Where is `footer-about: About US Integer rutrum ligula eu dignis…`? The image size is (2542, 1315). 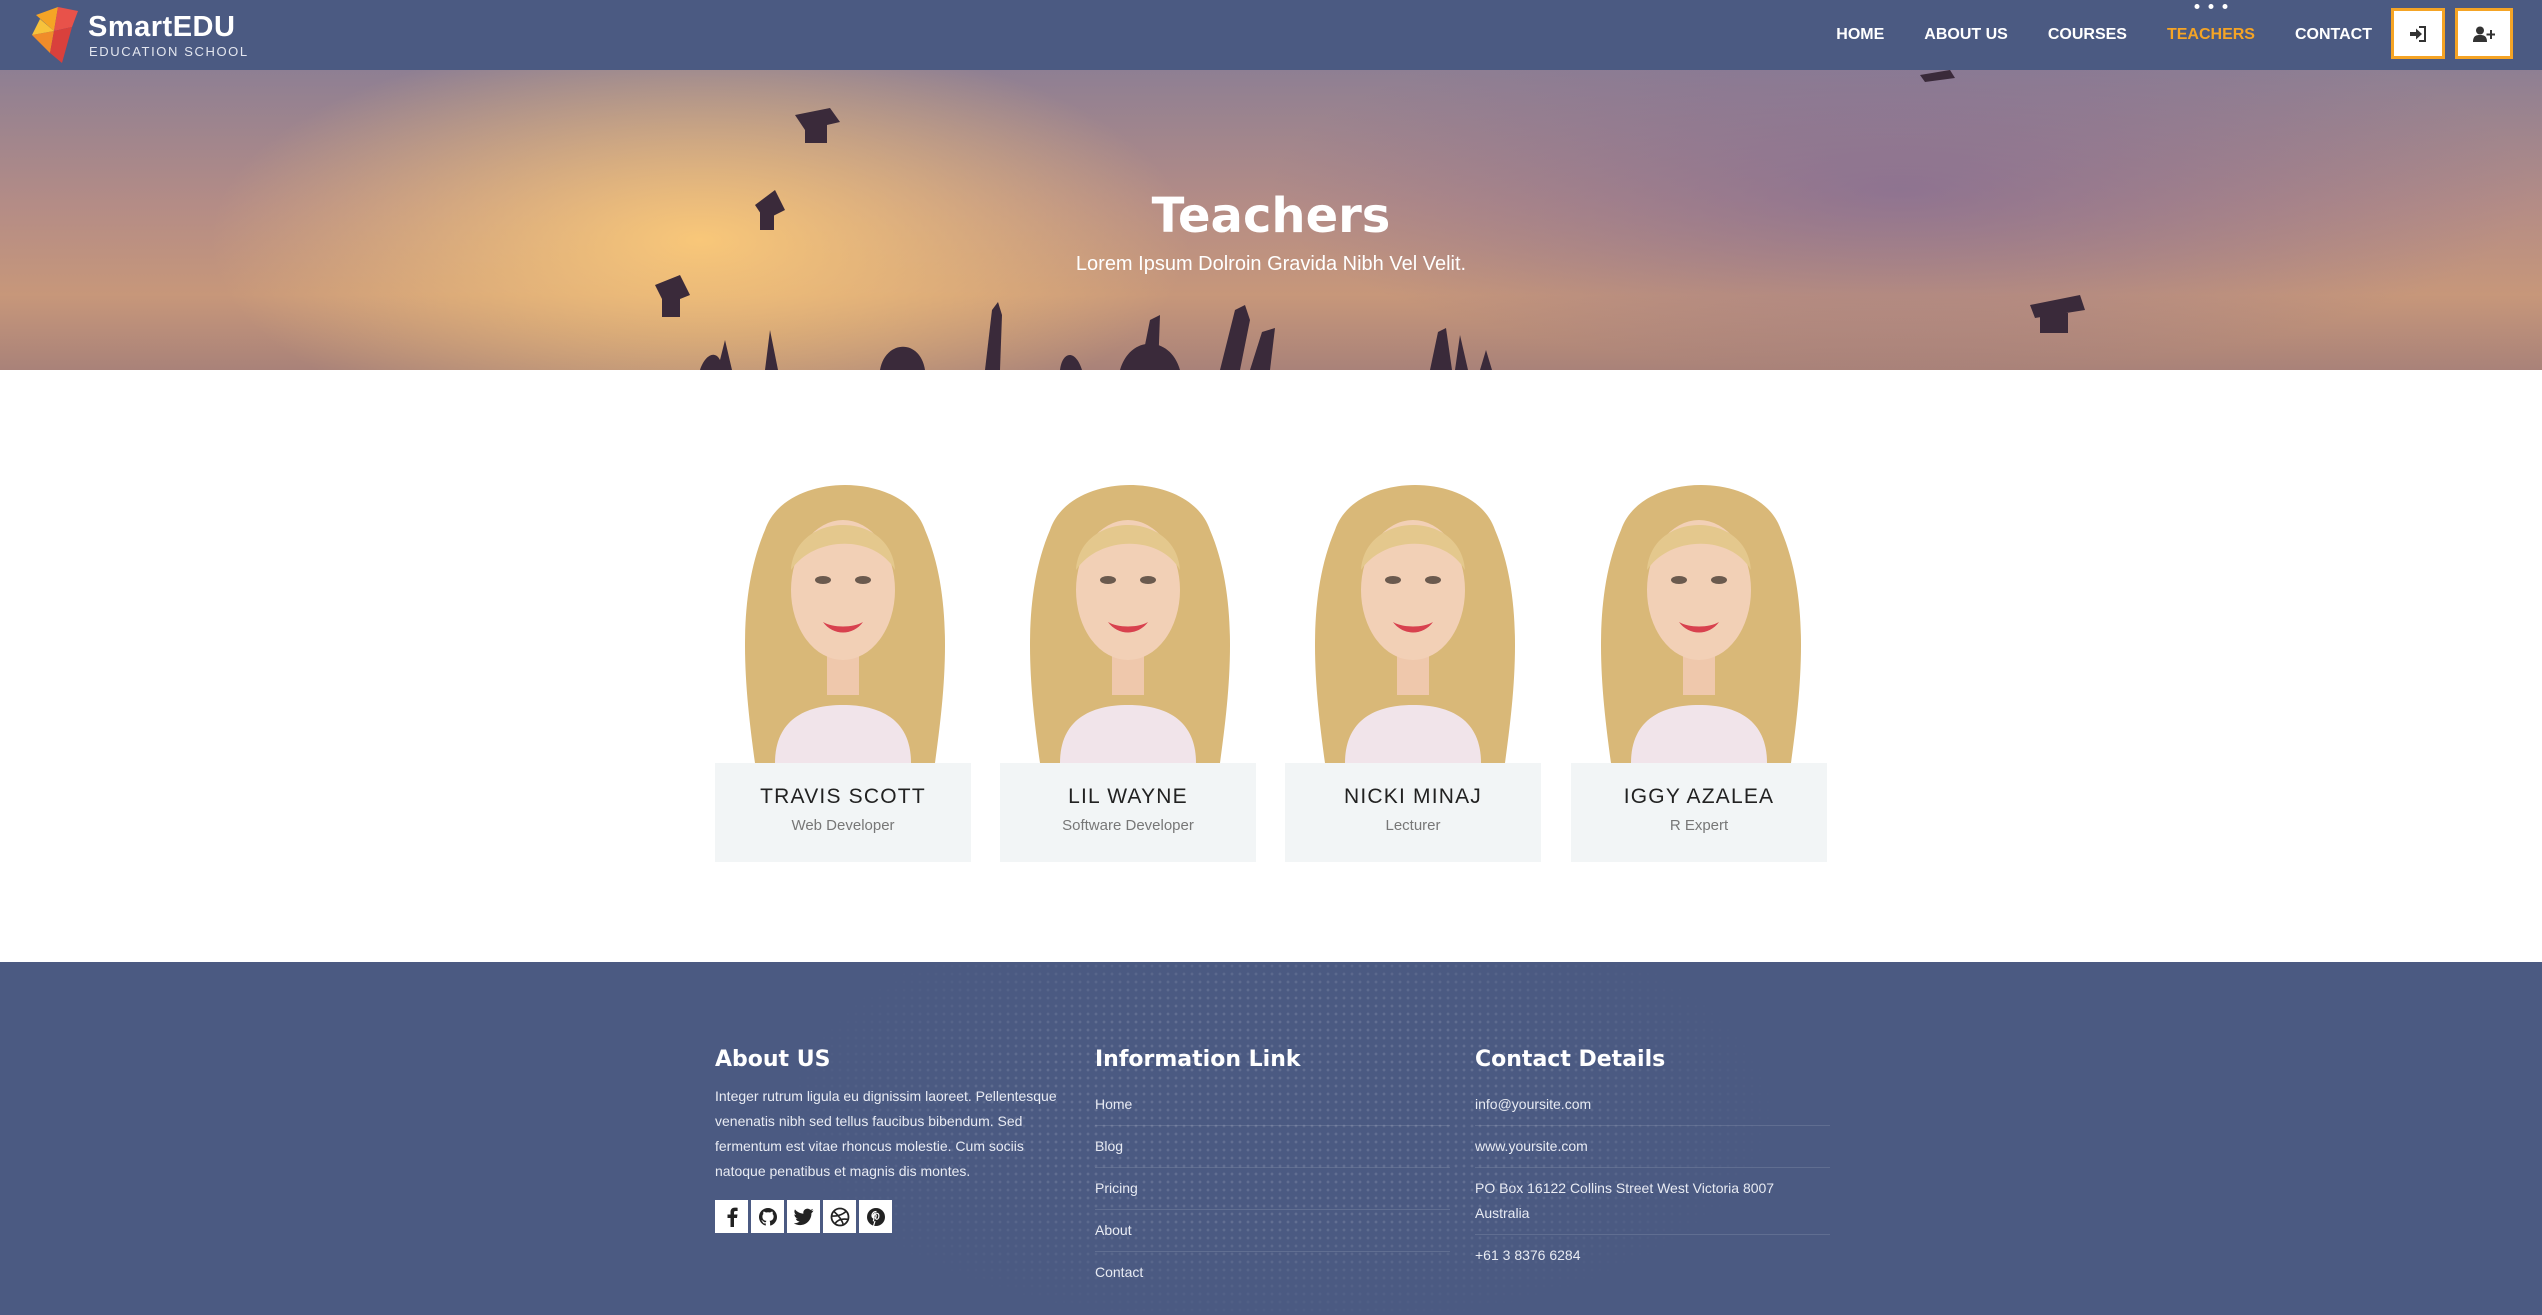 footer-about: About US Integer rutrum ligula eu dignis… is located at coordinates (892, 1140).